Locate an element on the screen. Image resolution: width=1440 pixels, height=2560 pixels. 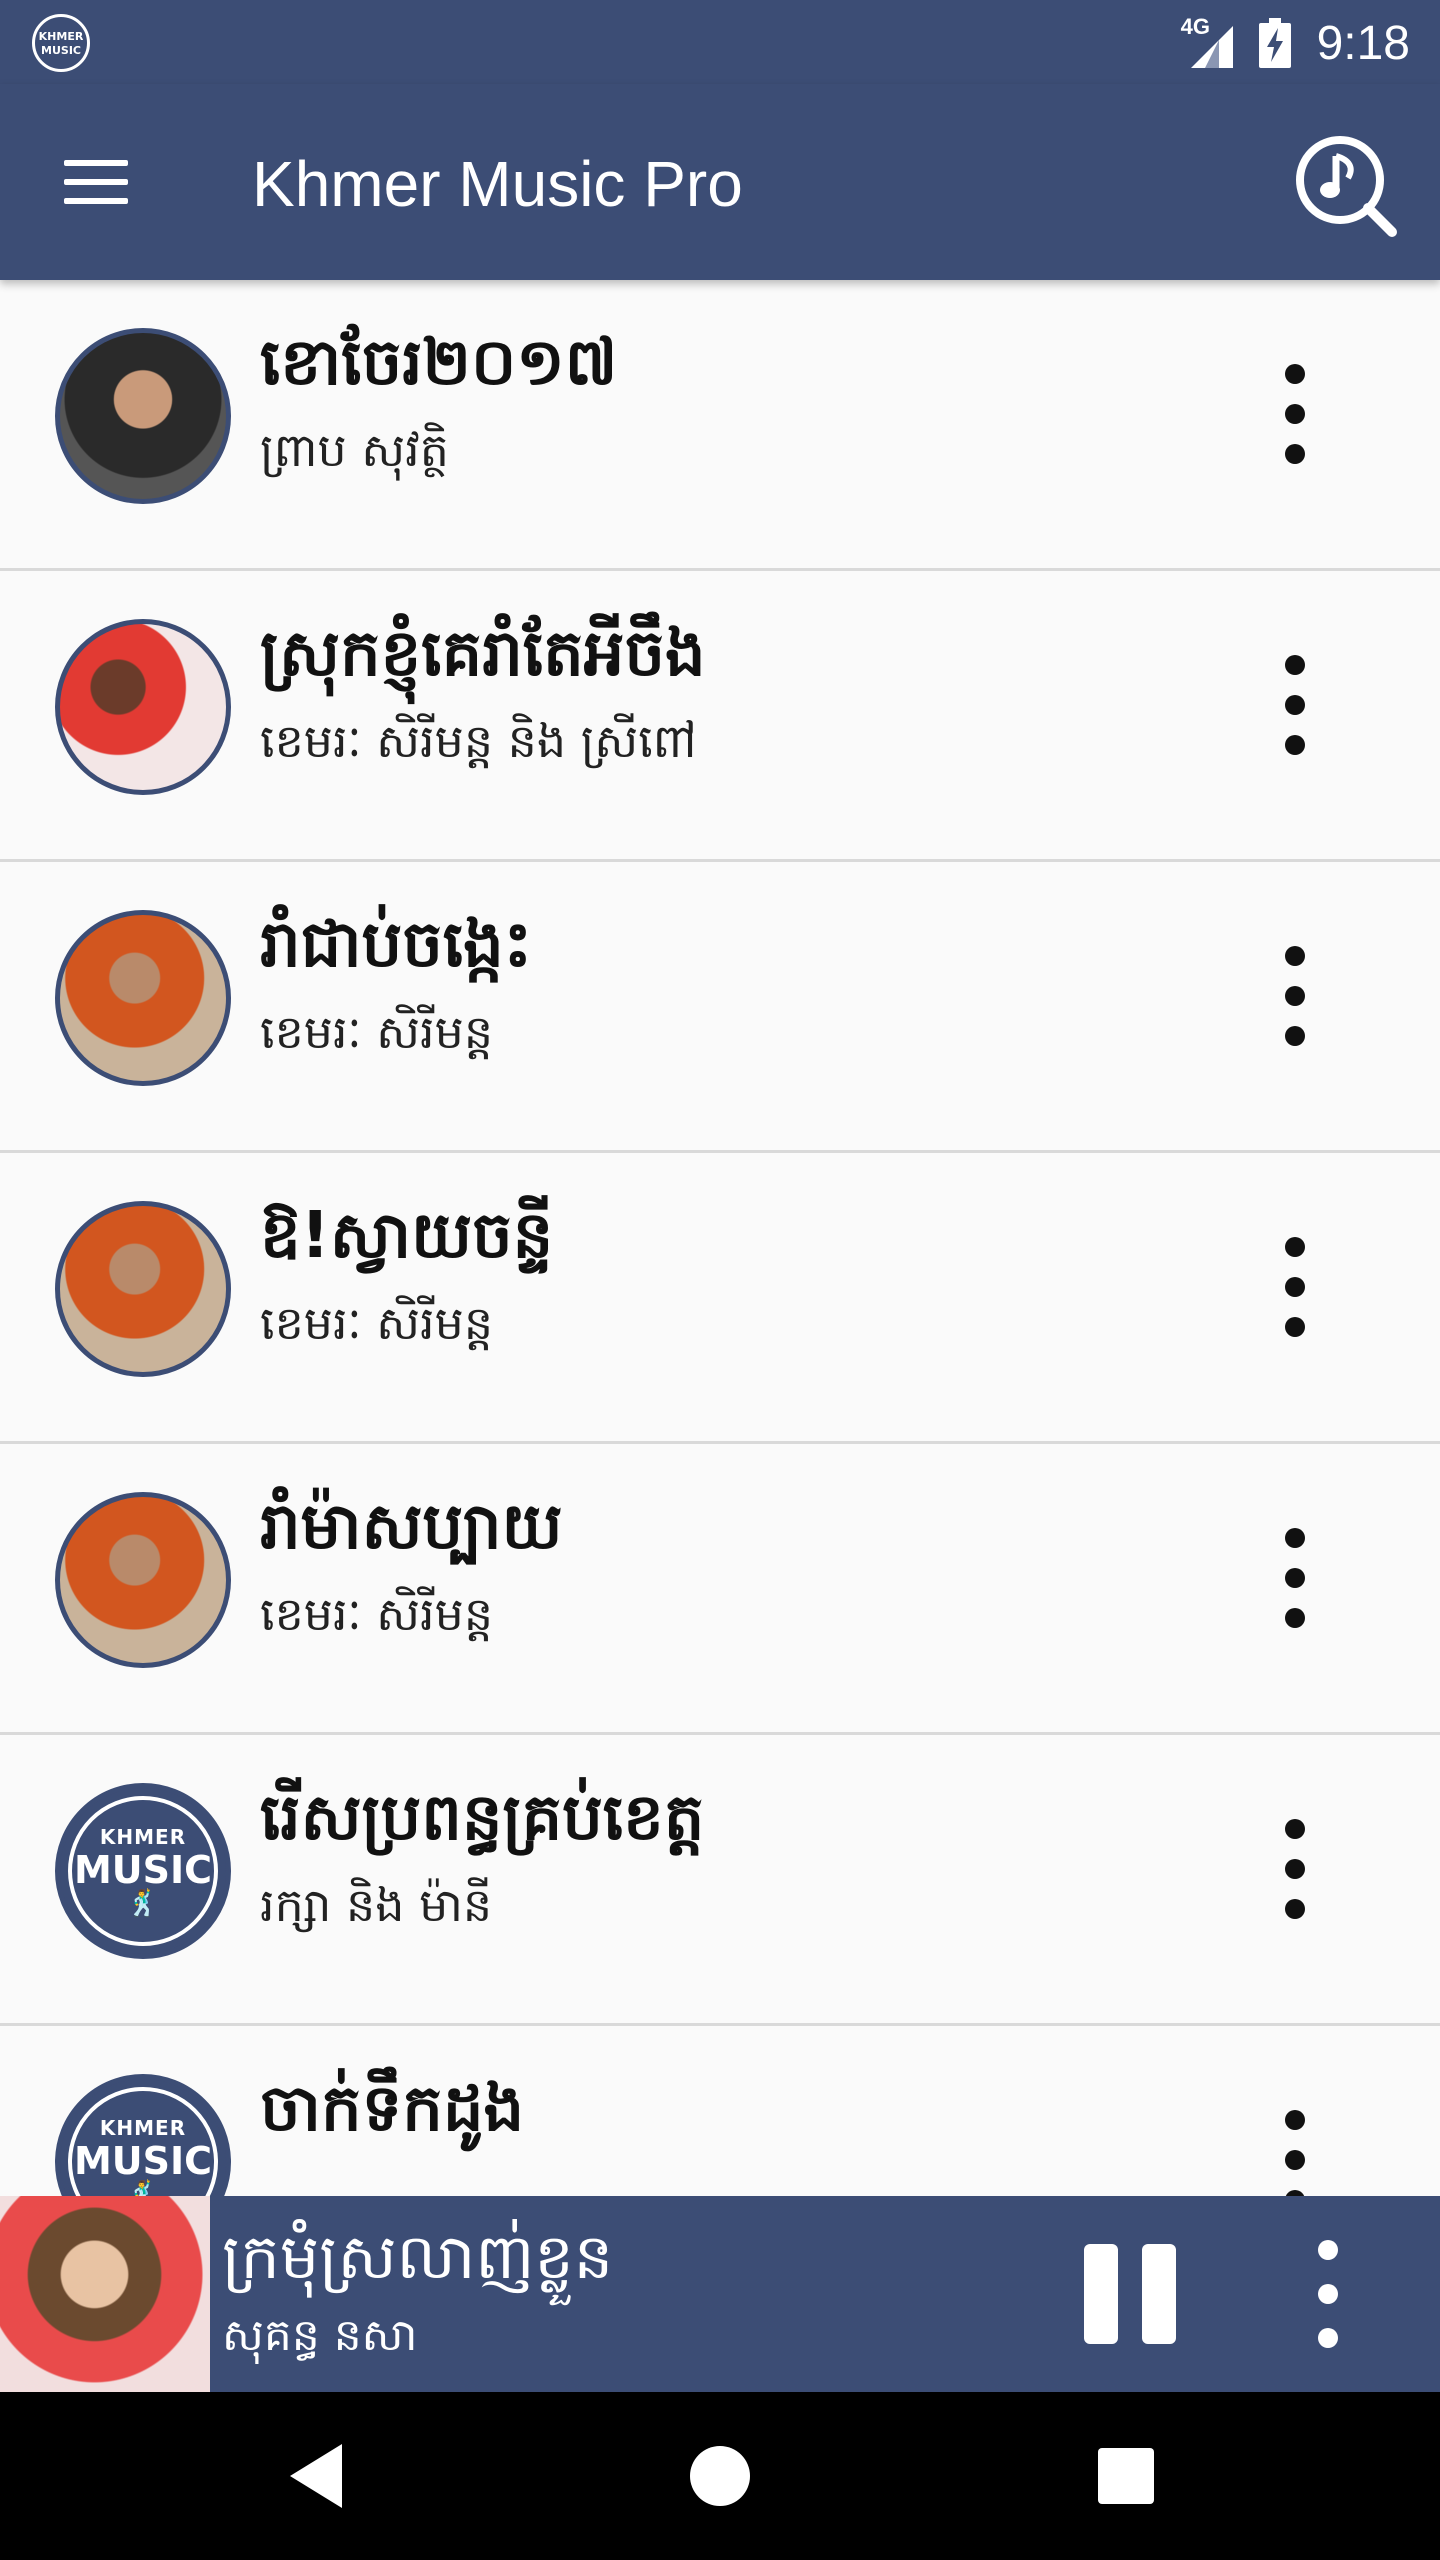
song-row: ខោចែរ២០១៧ ព្រាប សុវត្ថិ is located at coordinates (720, 425).